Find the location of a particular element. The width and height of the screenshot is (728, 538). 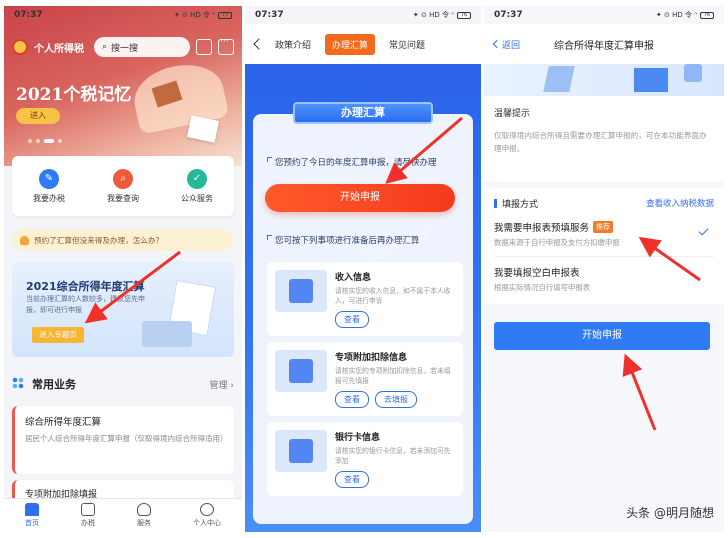

tab-tax: 办税 is located at coordinates (88, 515).